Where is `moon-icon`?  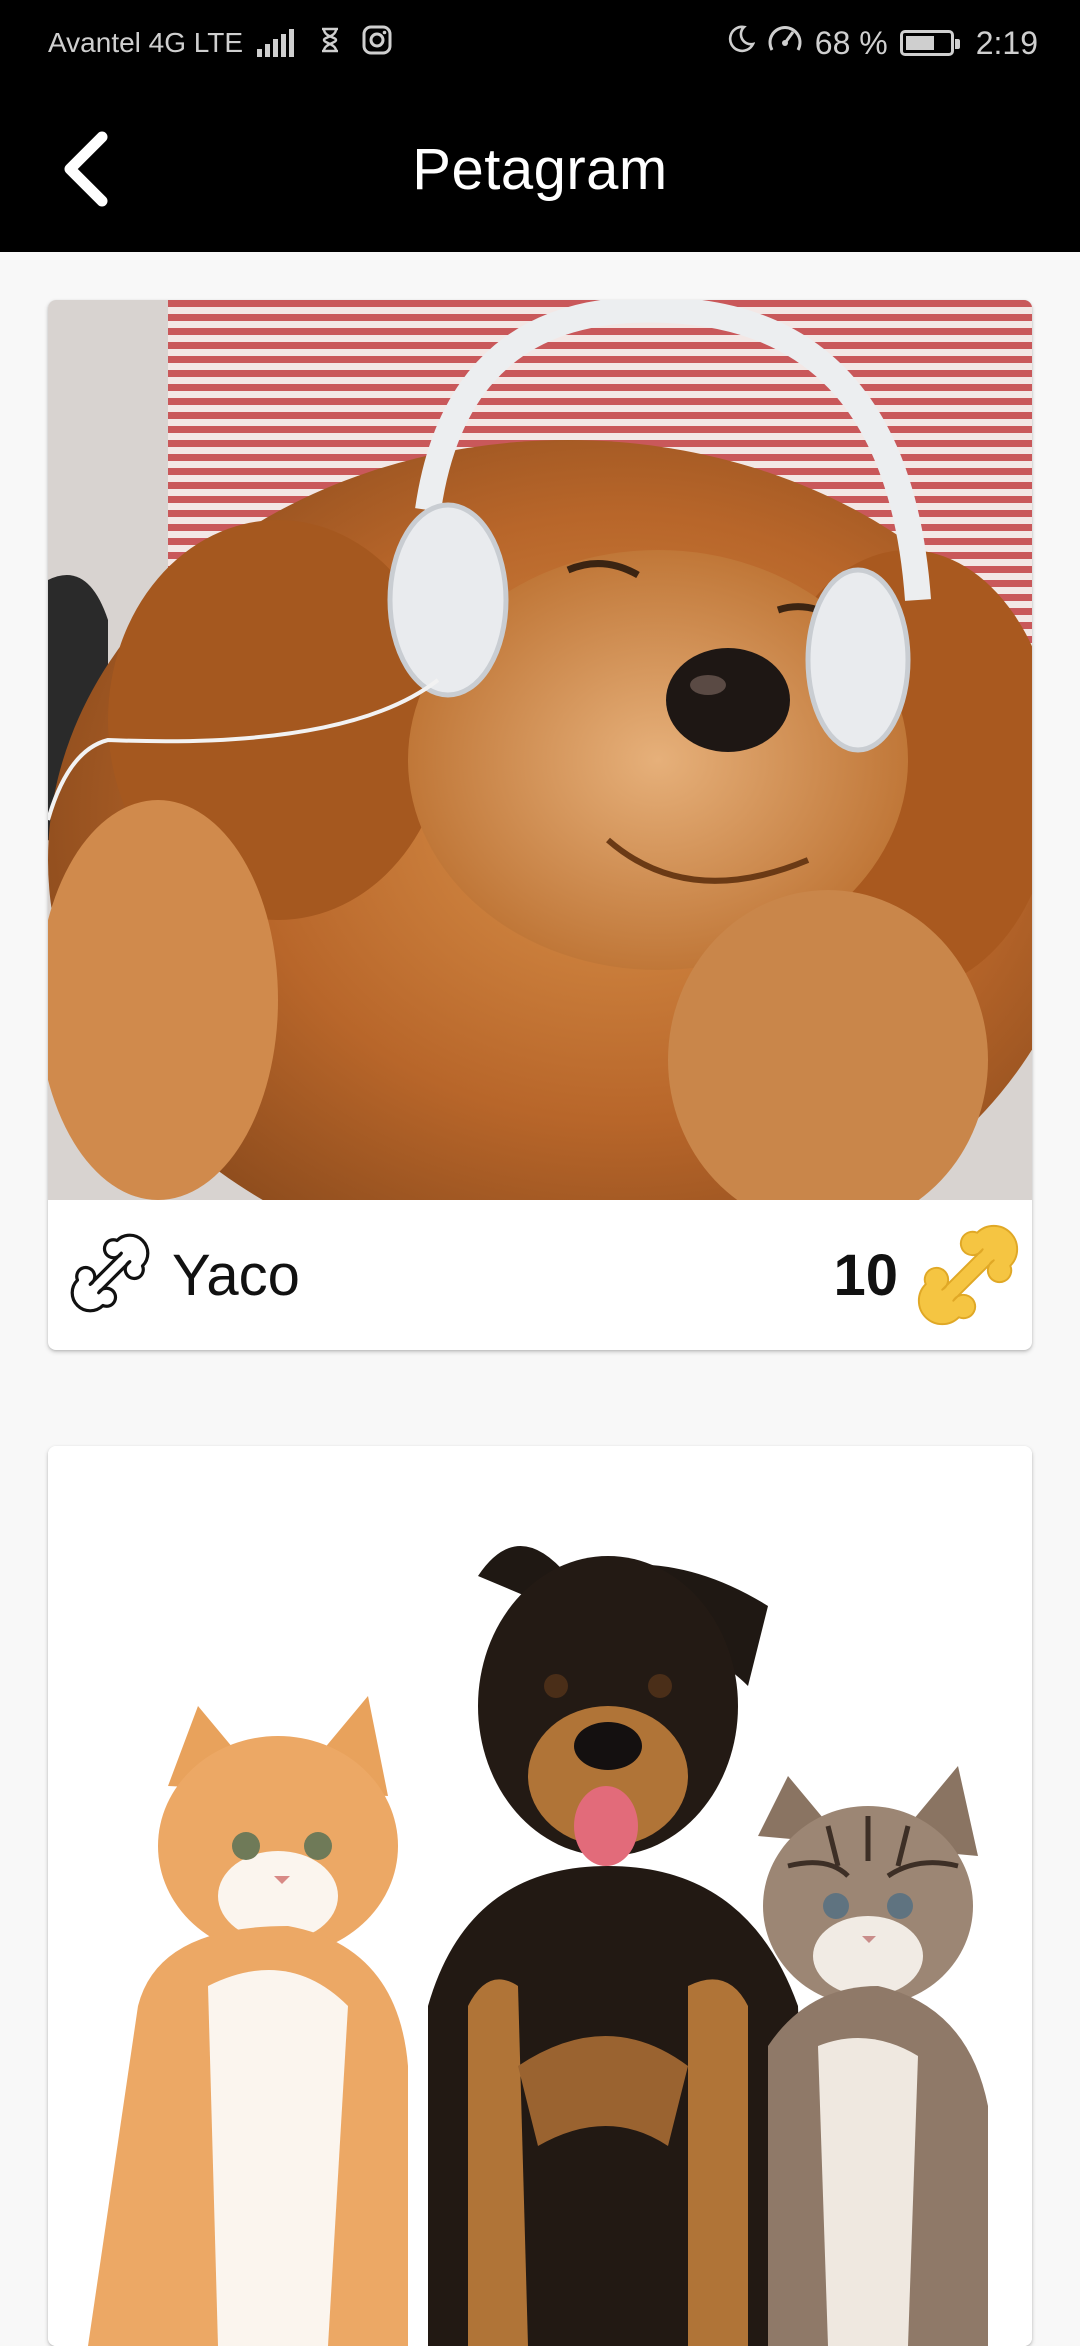 moon-icon is located at coordinates (740, 43).